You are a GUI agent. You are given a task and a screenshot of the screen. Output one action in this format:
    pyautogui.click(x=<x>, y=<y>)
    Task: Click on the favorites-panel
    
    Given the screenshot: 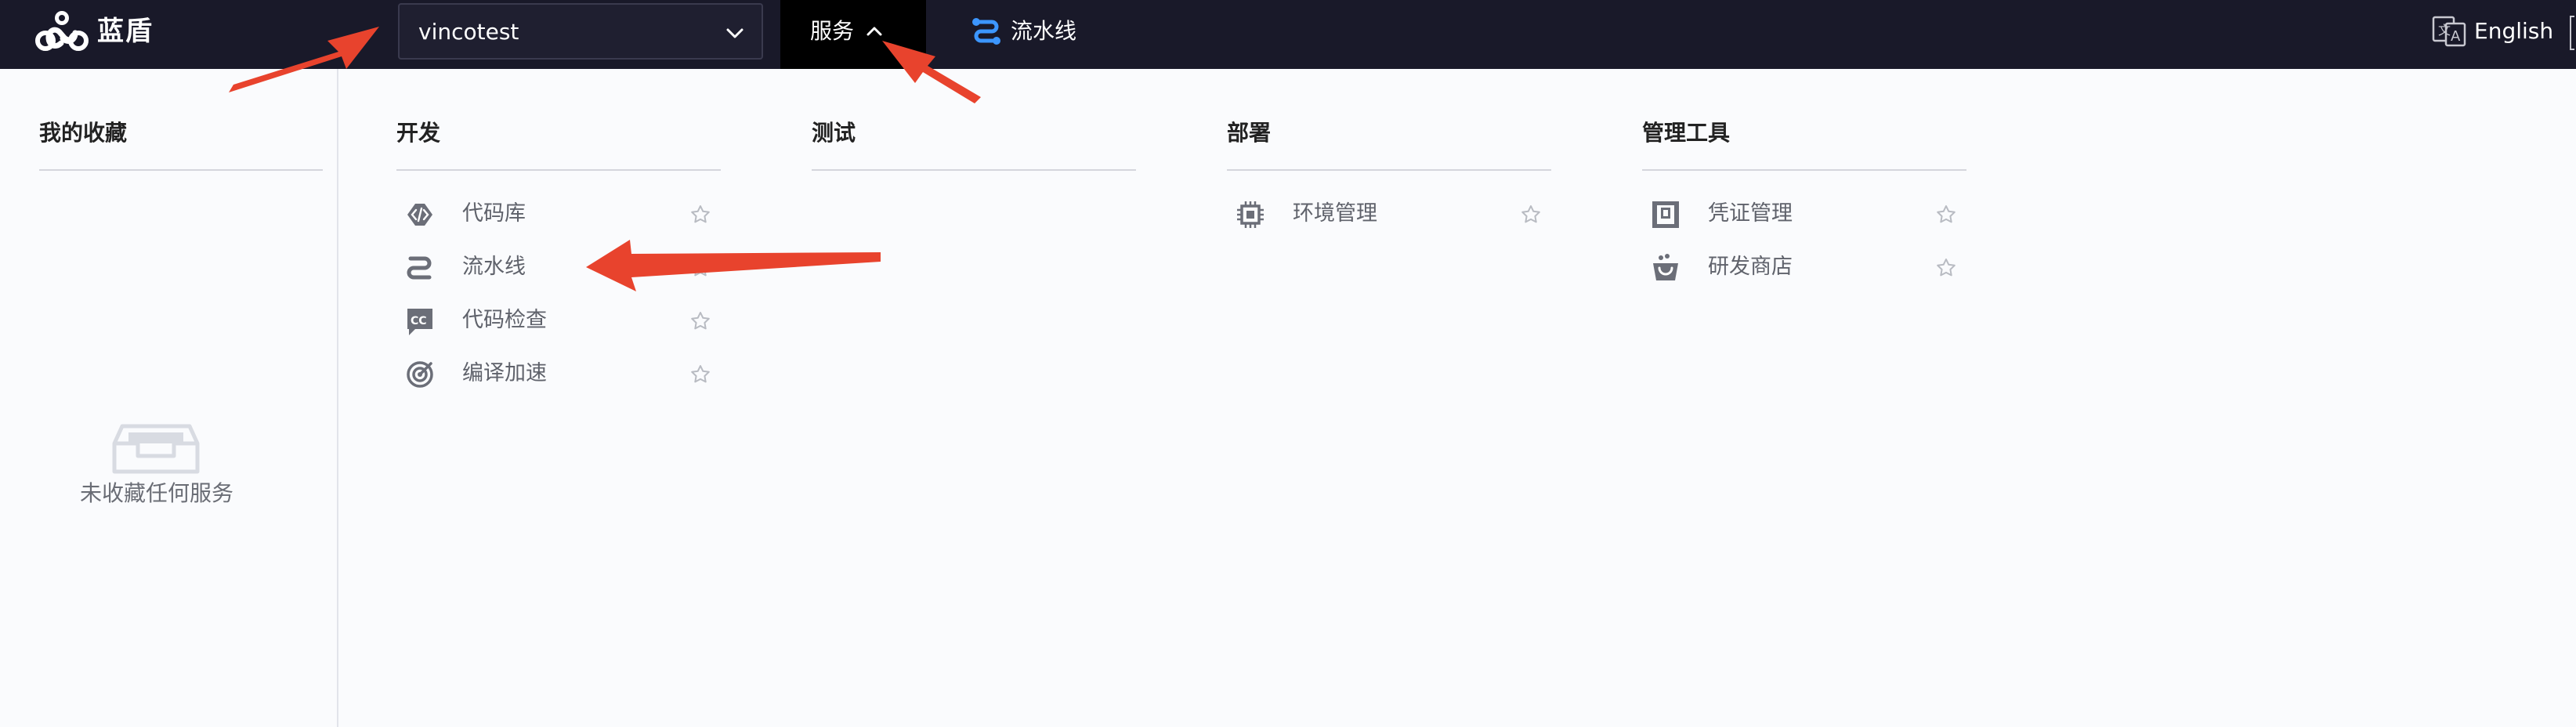 What is the action you would take?
    pyautogui.click(x=169, y=398)
    